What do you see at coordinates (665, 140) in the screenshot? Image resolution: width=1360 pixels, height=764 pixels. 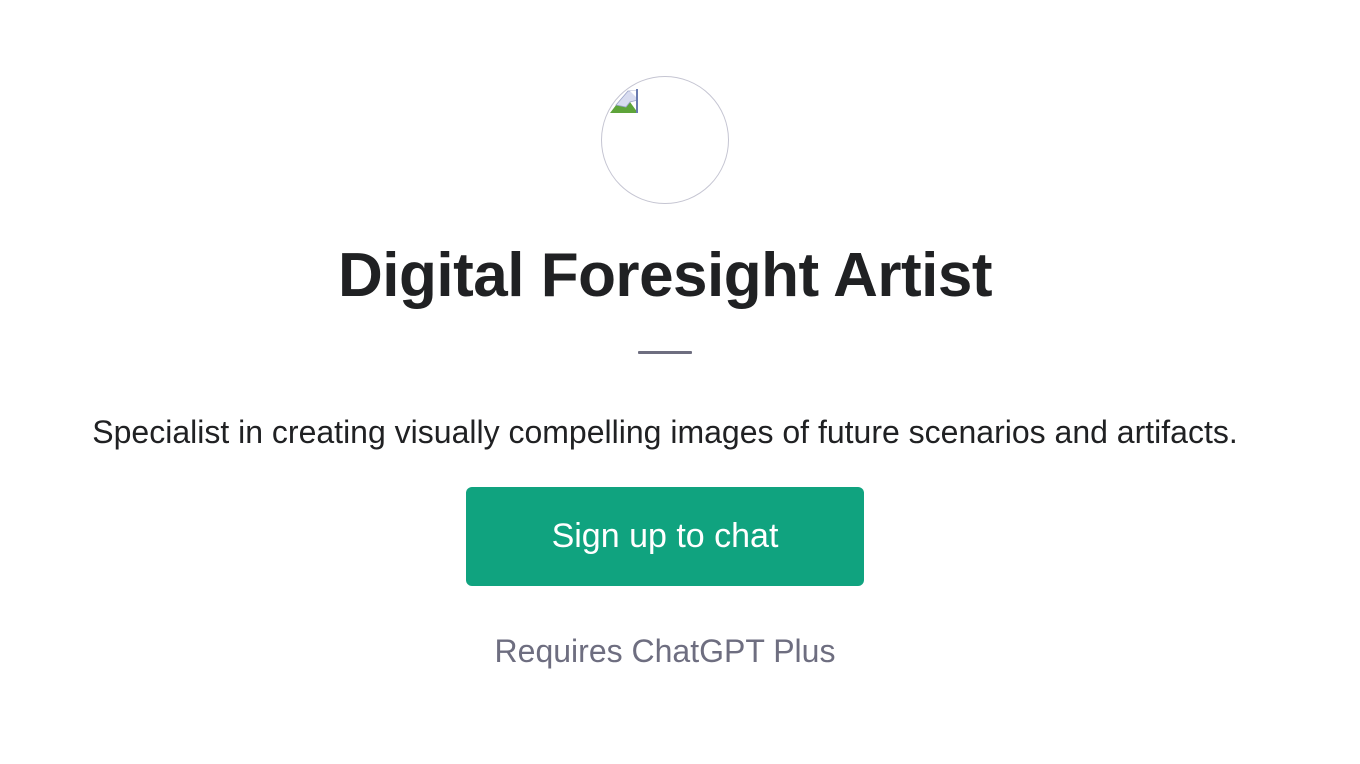 I see `gpt-avatar` at bounding box center [665, 140].